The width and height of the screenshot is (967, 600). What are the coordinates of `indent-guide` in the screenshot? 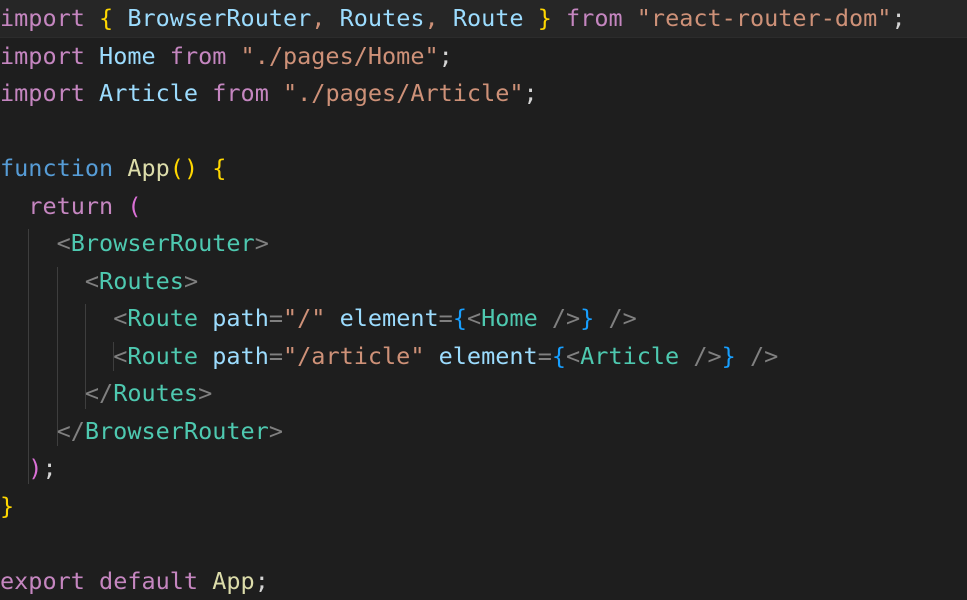 It's located at (113, 357).